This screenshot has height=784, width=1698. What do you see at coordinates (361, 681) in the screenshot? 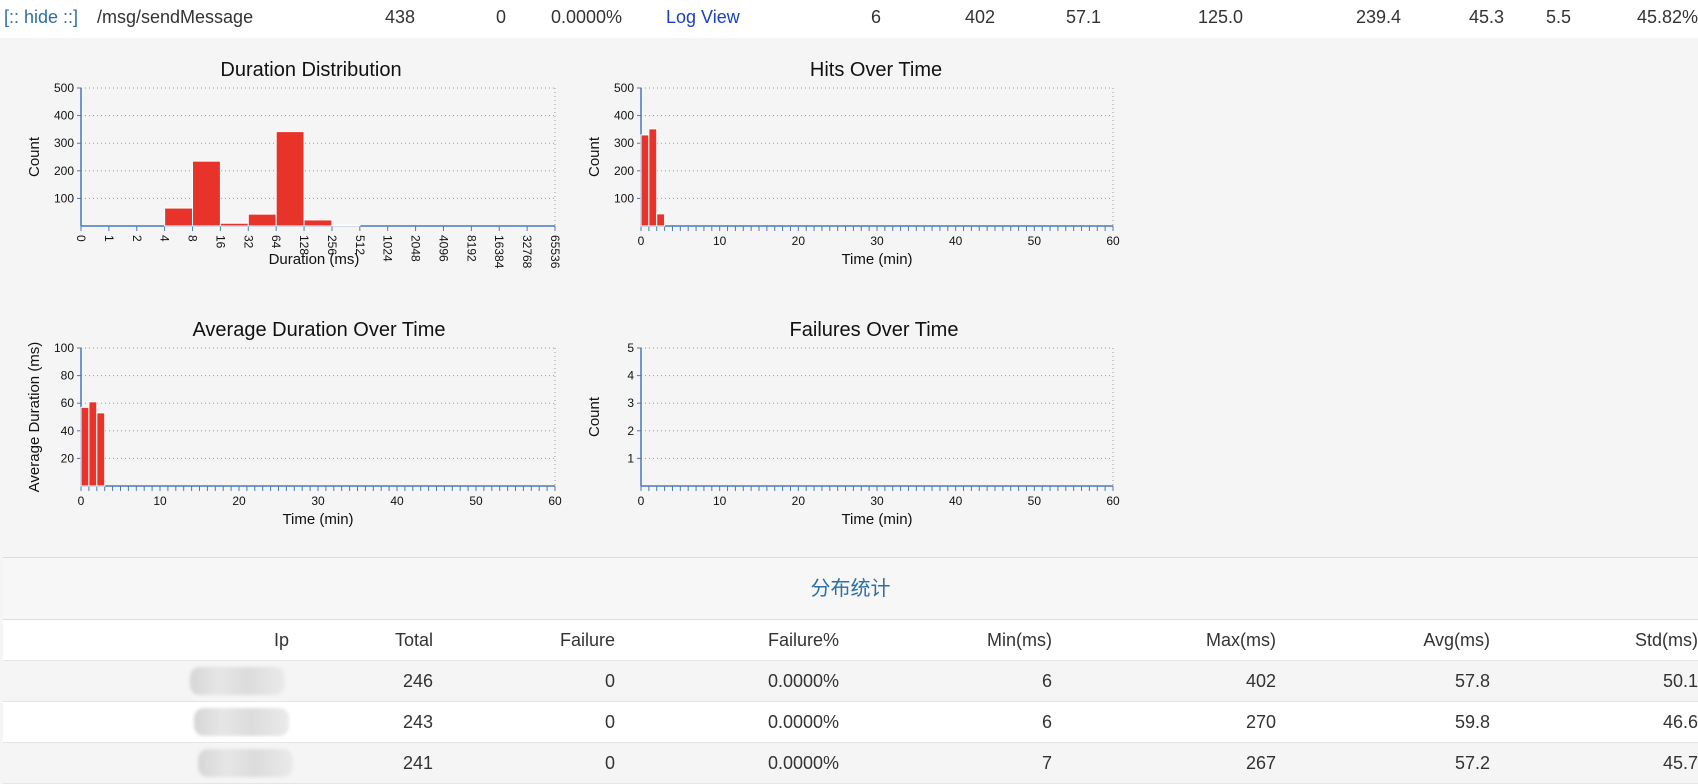
I see `total-cell: 246` at bounding box center [361, 681].